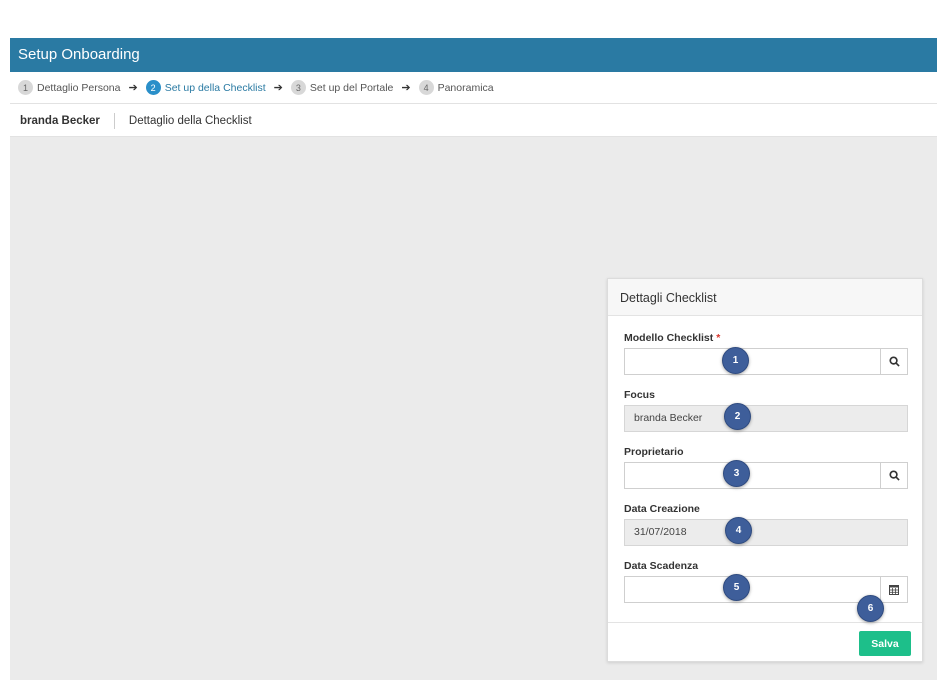 This screenshot has height=680, width=937. What do you see at coordinates (766, 361) in the screenshot?
I see `modello-checklist-input` at bounding box center [766, 361].